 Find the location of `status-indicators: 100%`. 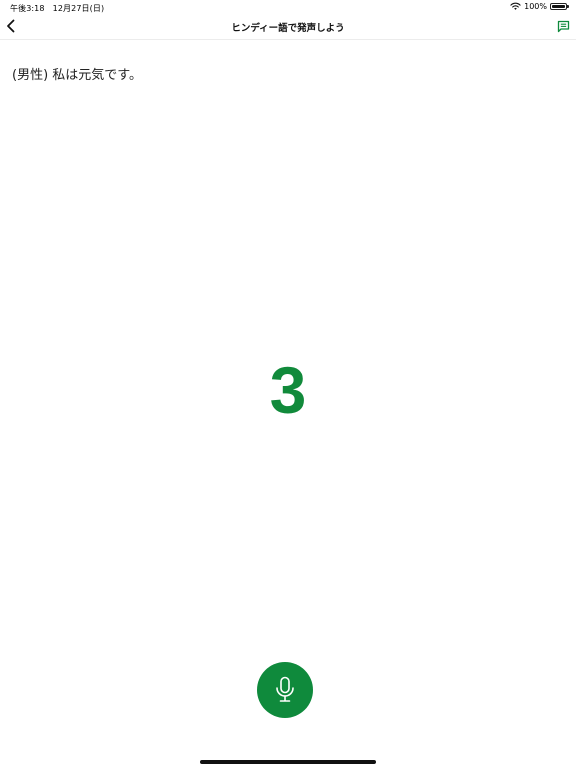

status-indicators: 100% is located at coordinates (539, 6).